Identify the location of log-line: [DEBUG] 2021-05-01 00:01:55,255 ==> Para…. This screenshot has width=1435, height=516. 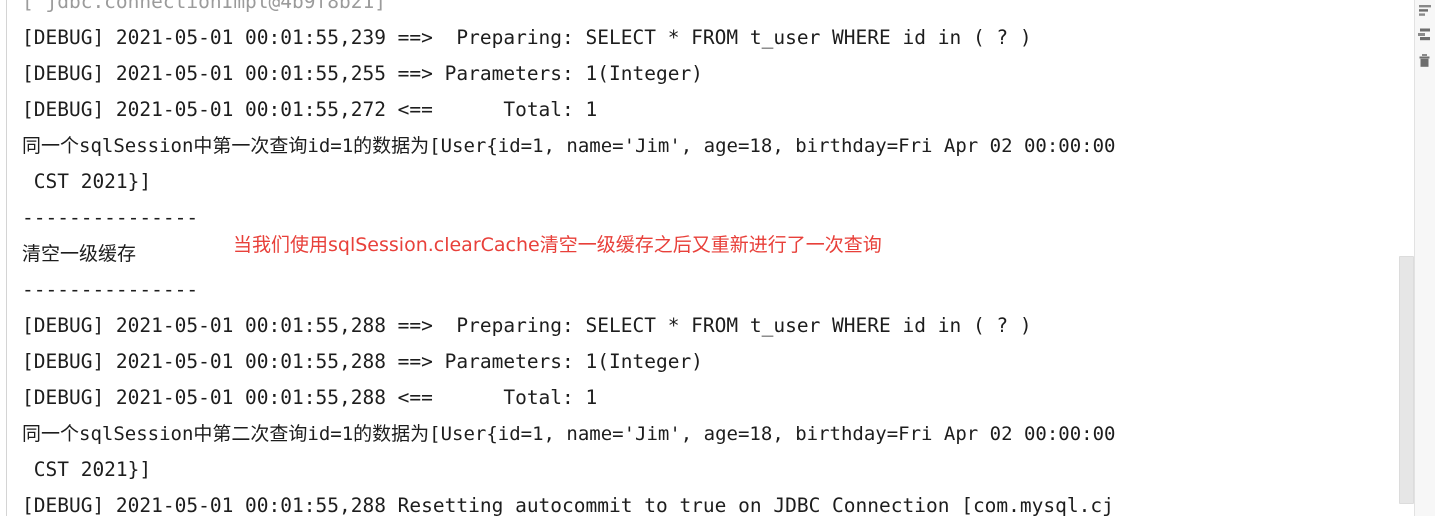
(362, 73).